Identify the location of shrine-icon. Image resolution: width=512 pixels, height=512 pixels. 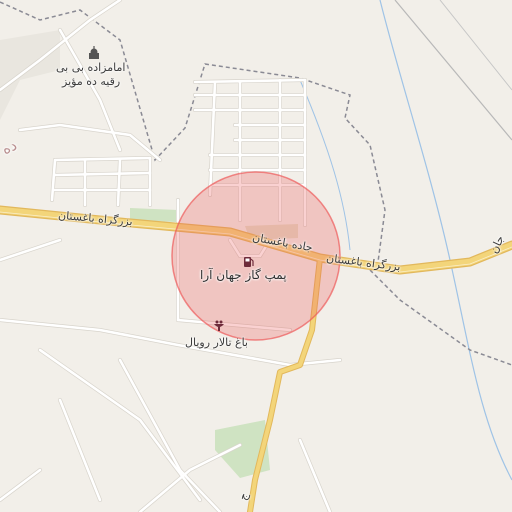
(94, 52).